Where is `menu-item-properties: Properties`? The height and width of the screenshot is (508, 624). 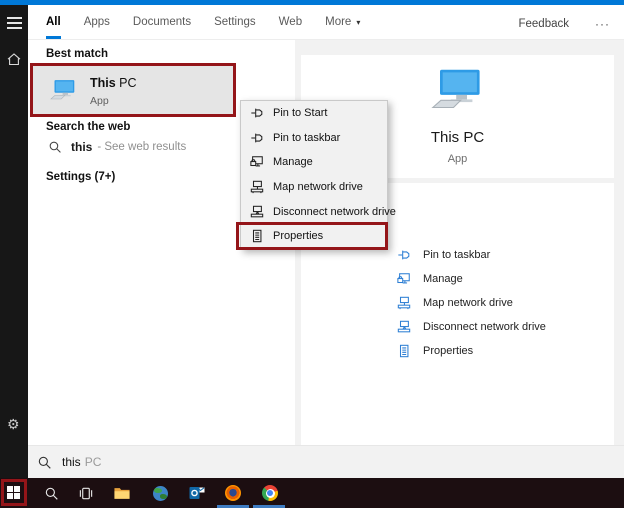 menu-item-properties: Properties is located at coordinates (314, 236).